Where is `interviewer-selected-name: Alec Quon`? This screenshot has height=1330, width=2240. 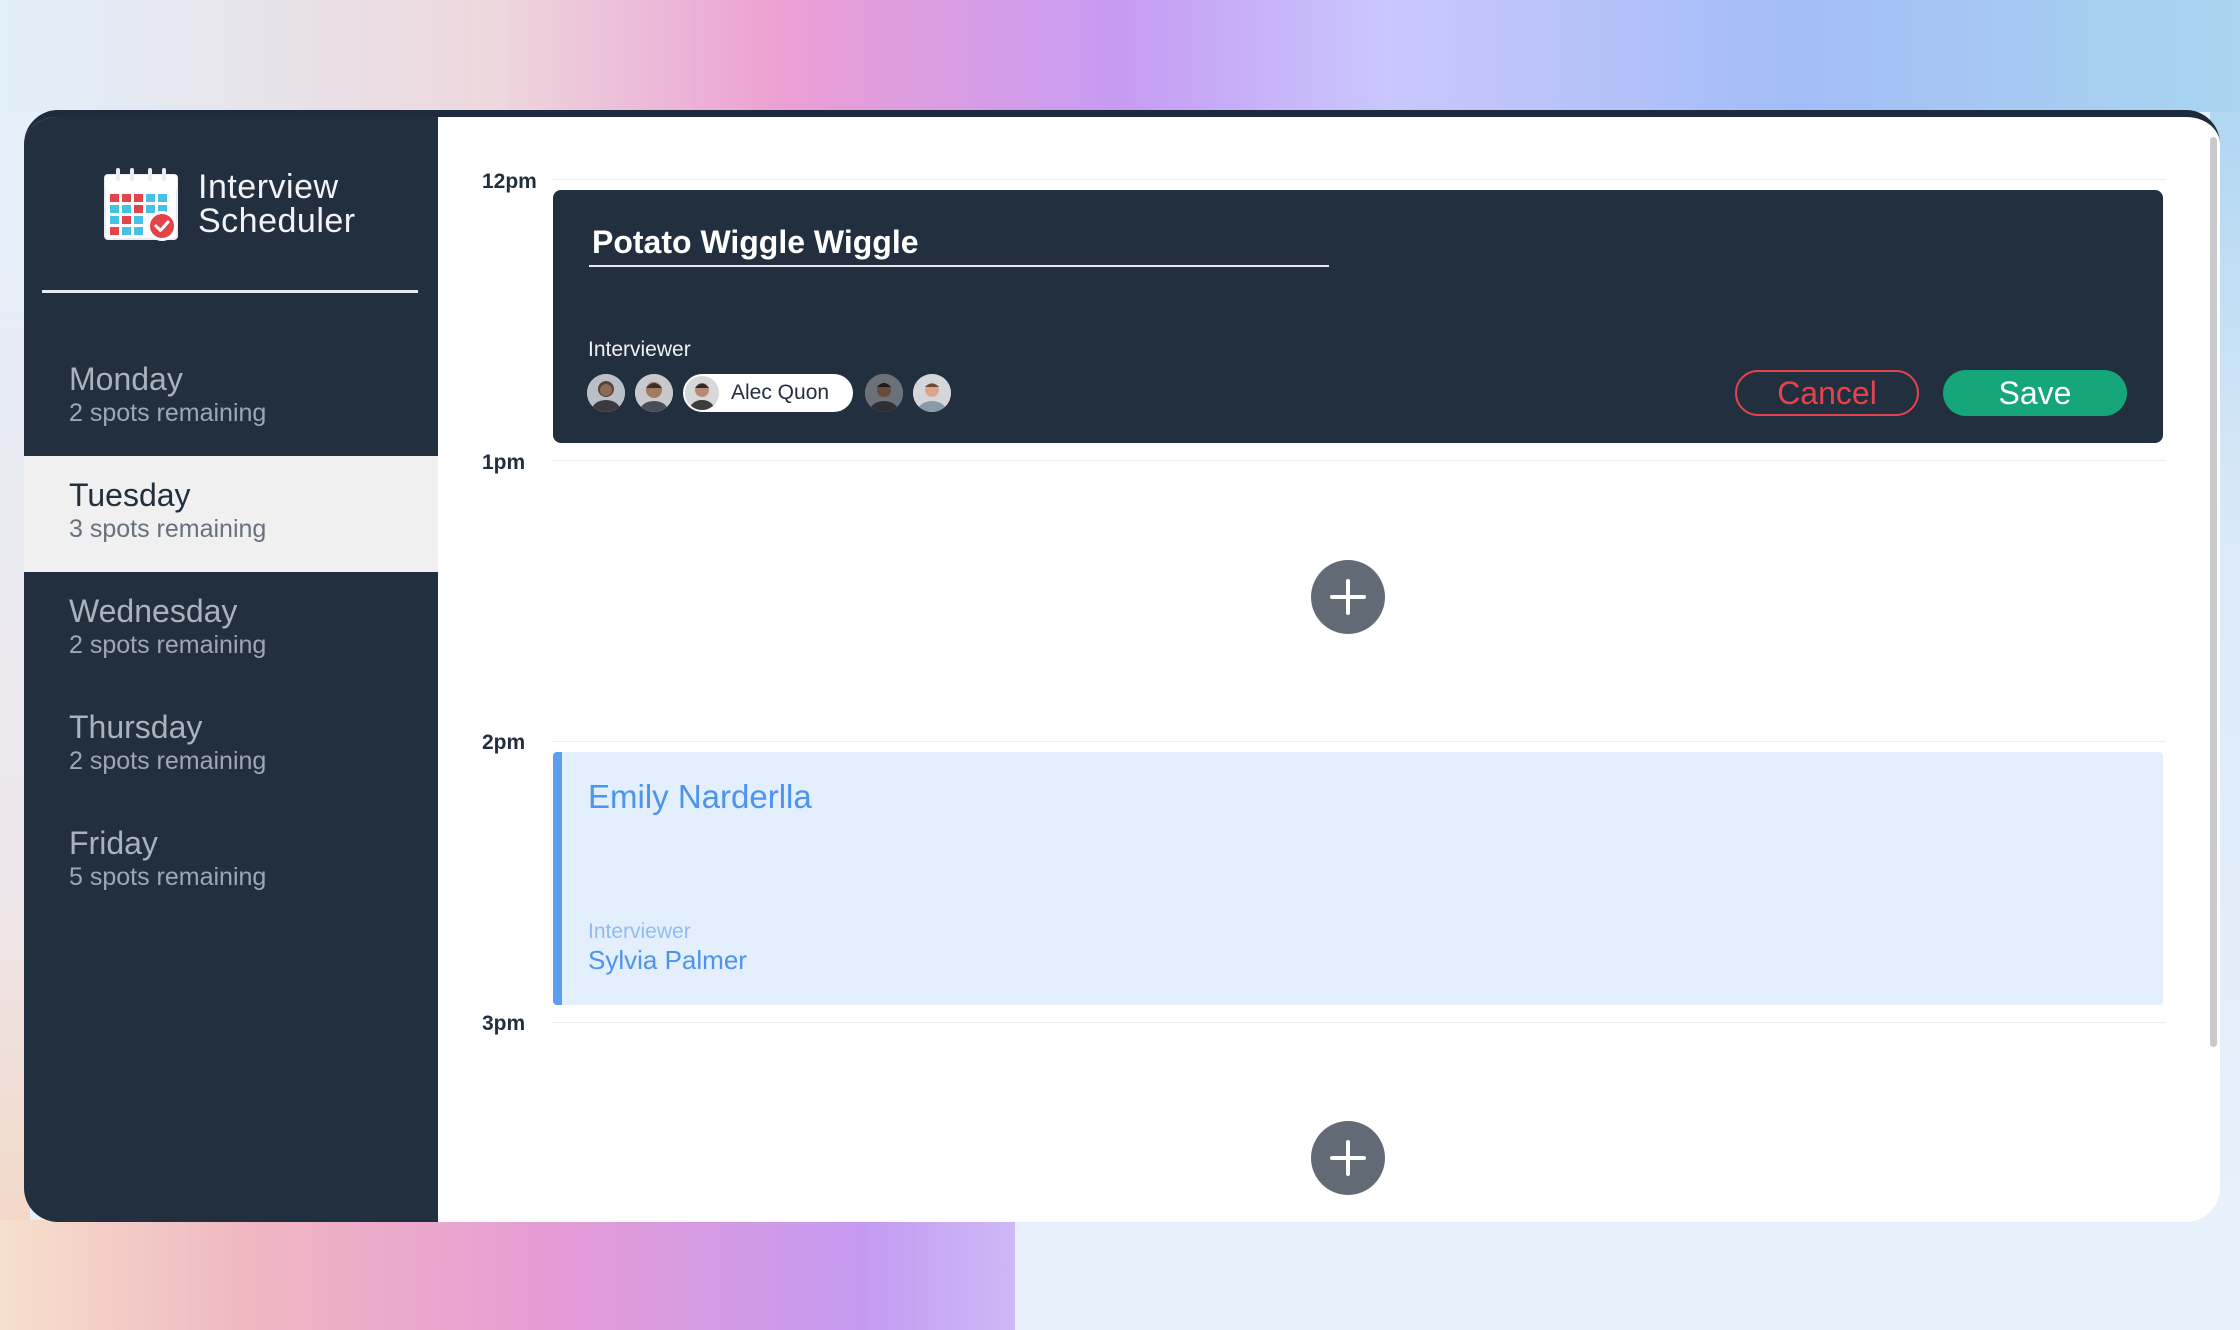 interviewer-selected-name: Alec Quon is located at coordinates (780, 392).